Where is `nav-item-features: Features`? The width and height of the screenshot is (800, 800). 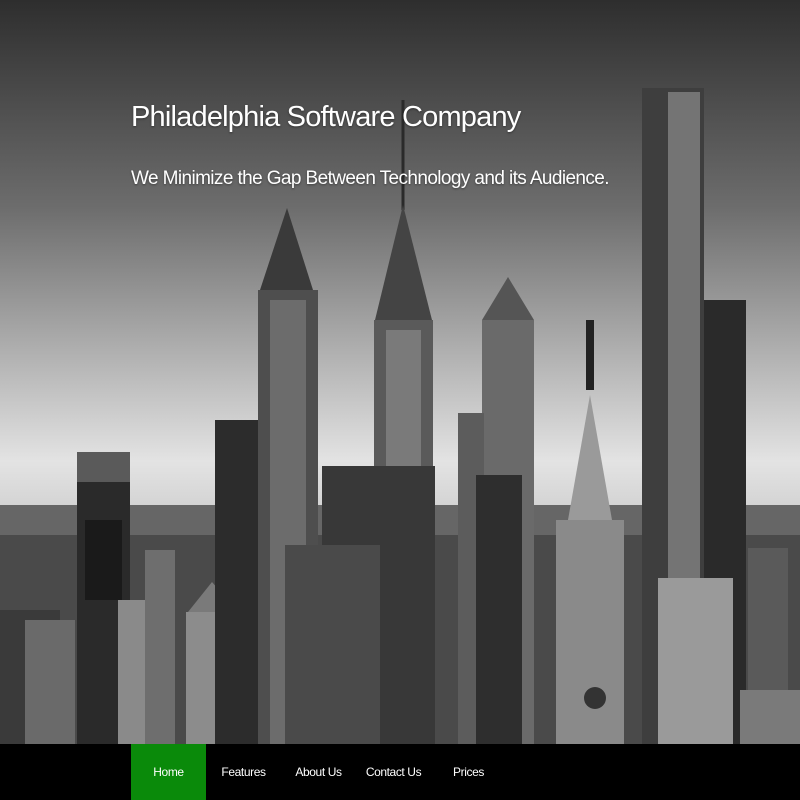 nav-item-features: Features is located at coordinates (243, 772).